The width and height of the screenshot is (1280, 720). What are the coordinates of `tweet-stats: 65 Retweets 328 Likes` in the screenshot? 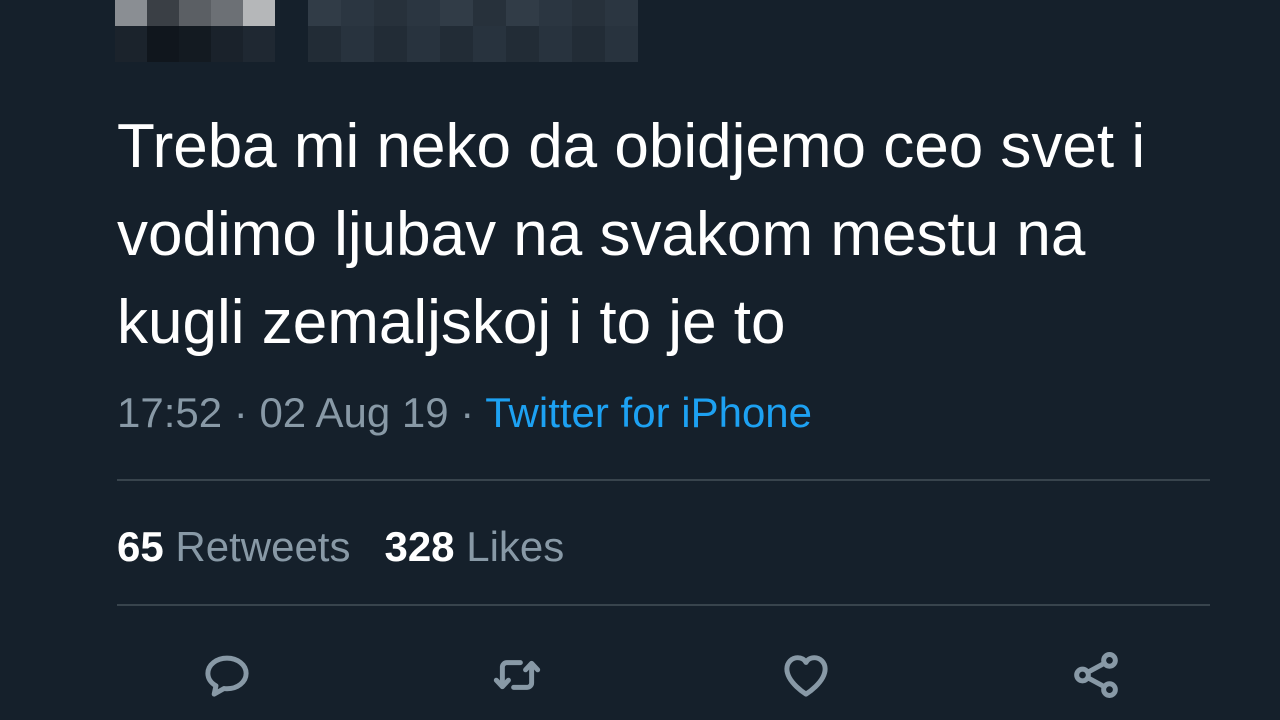 It's located at (357, 547).